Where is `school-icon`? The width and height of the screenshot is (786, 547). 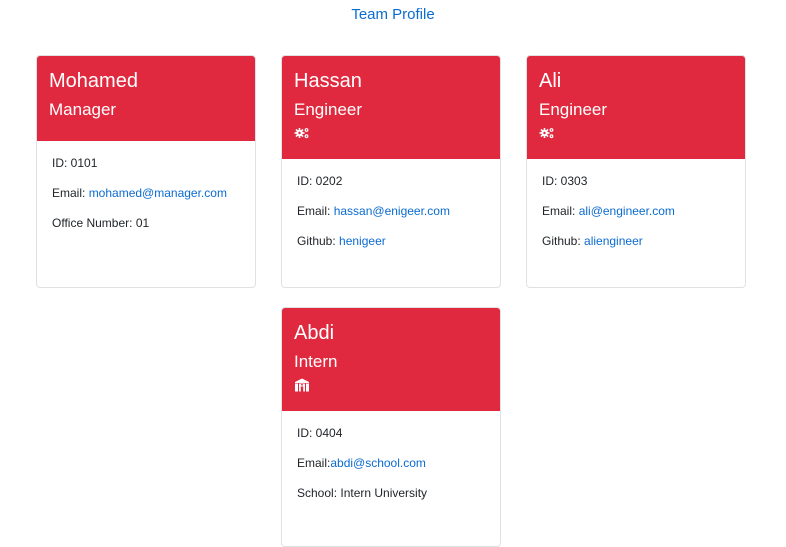 school-icon is located at coordinates (302, 385).